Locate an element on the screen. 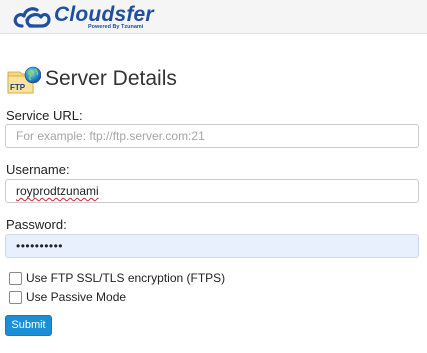 This screenshot has width=427, height=353. password-label: Password: is located at coordinates (36, 224).